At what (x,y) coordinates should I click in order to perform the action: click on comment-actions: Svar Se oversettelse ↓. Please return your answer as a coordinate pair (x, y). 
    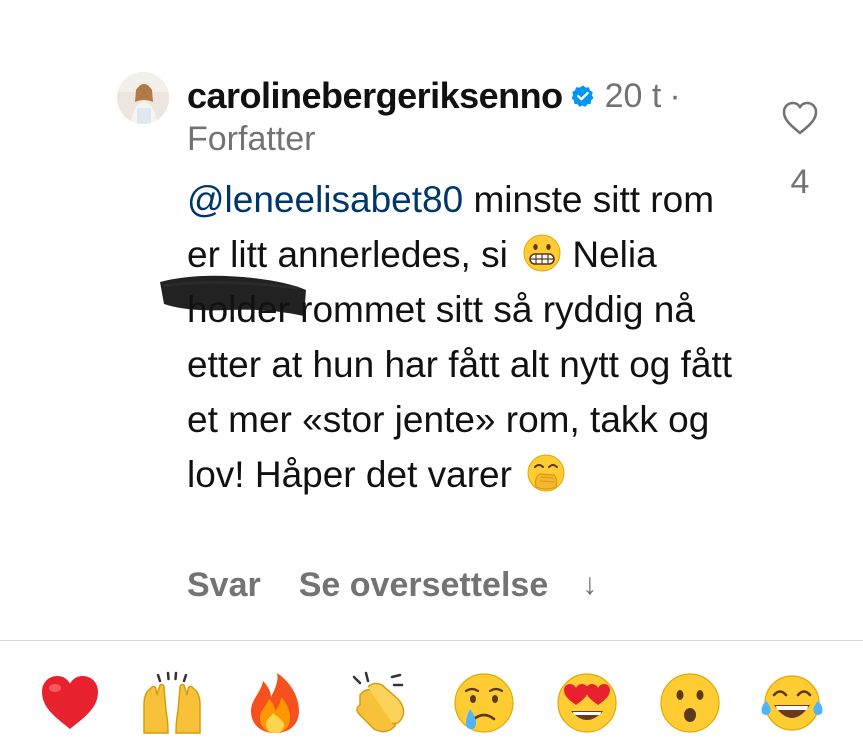
    Looking at the image, I should click on (392, 585).